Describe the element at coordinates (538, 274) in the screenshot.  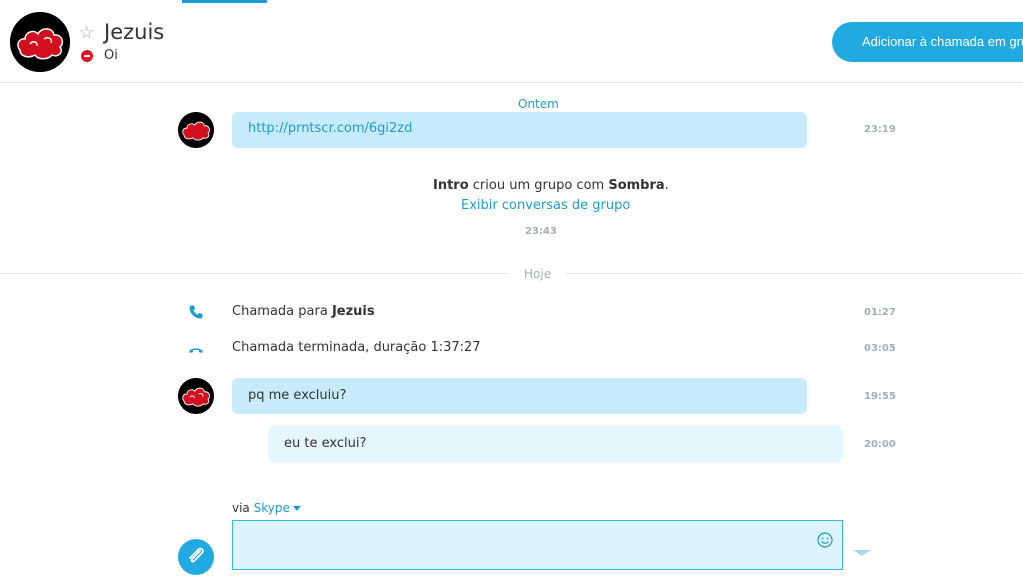
I see `day-separator-today: Hoje` at that location.